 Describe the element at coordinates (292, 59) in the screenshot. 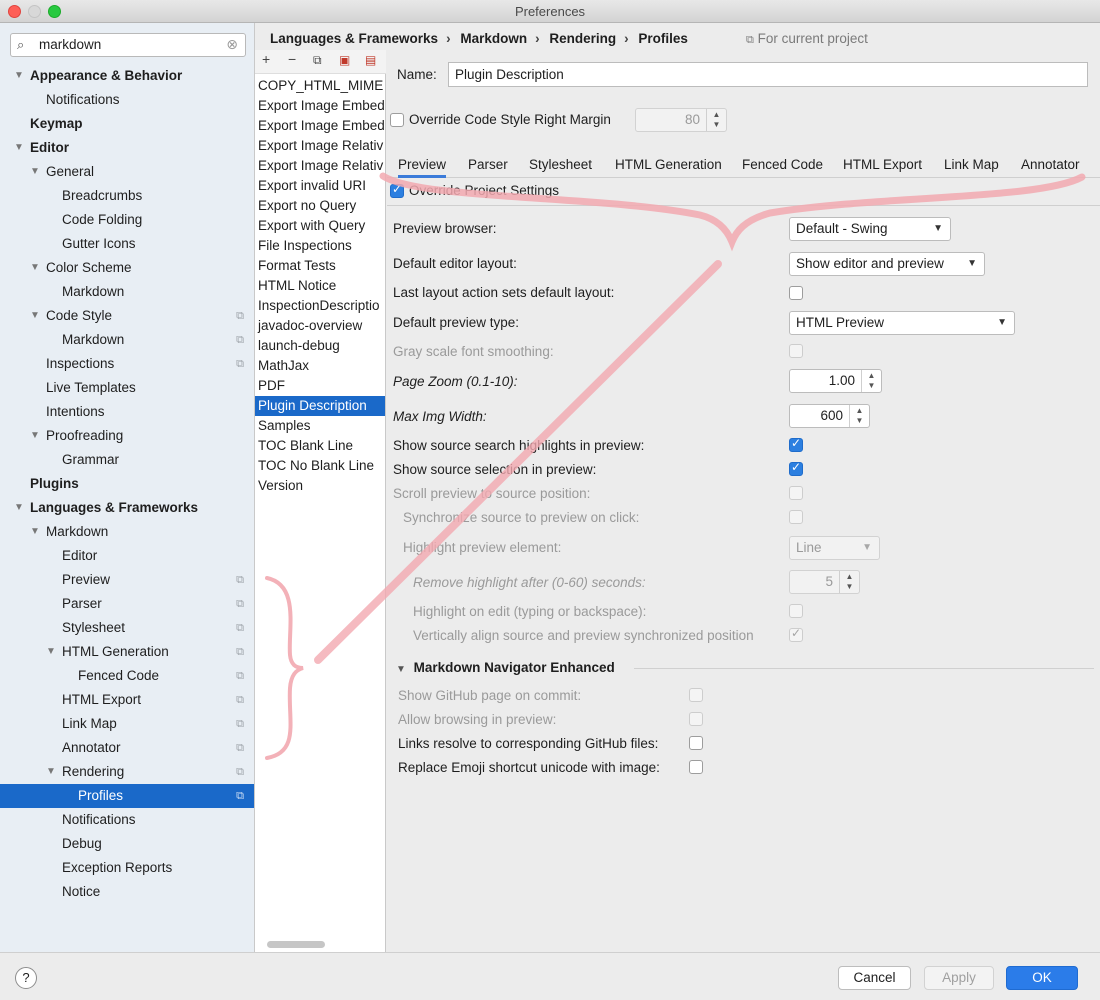

I see `remove-icon: −` at that location.